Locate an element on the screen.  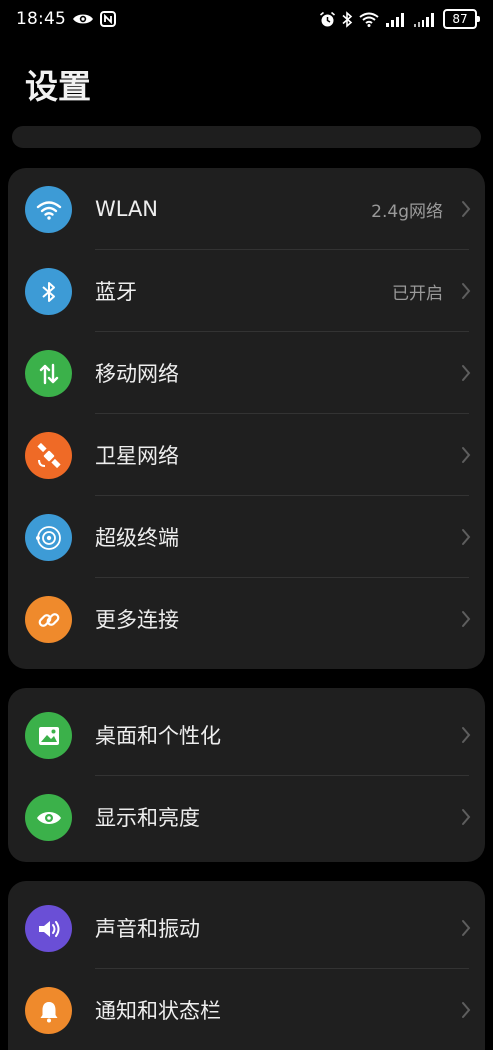
settings-item-wlan: WLAN 2.4g网络 is located at coordinates (246, 209).